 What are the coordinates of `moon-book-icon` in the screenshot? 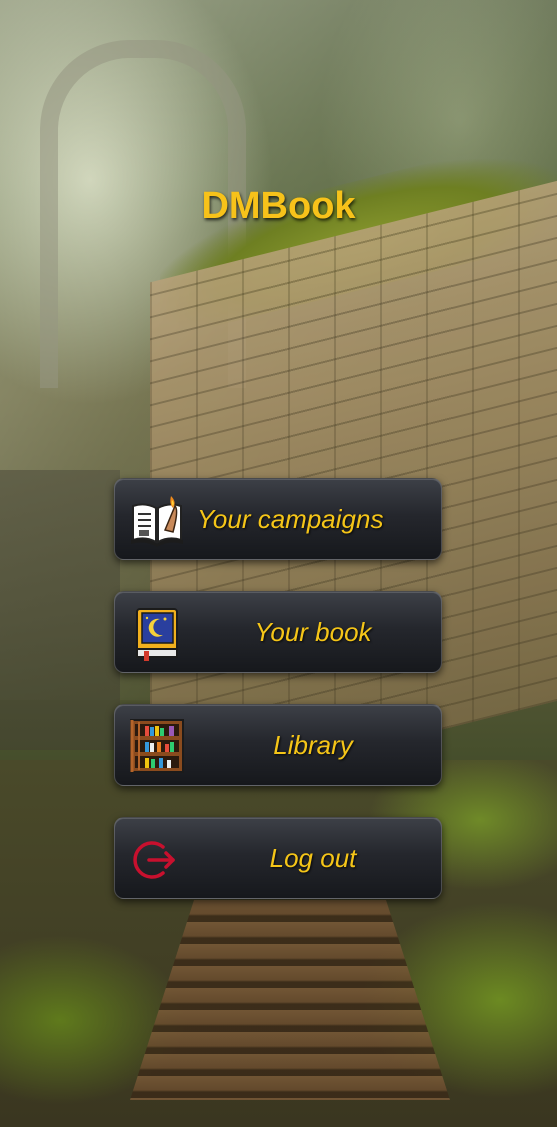 It's located at (157, 633).